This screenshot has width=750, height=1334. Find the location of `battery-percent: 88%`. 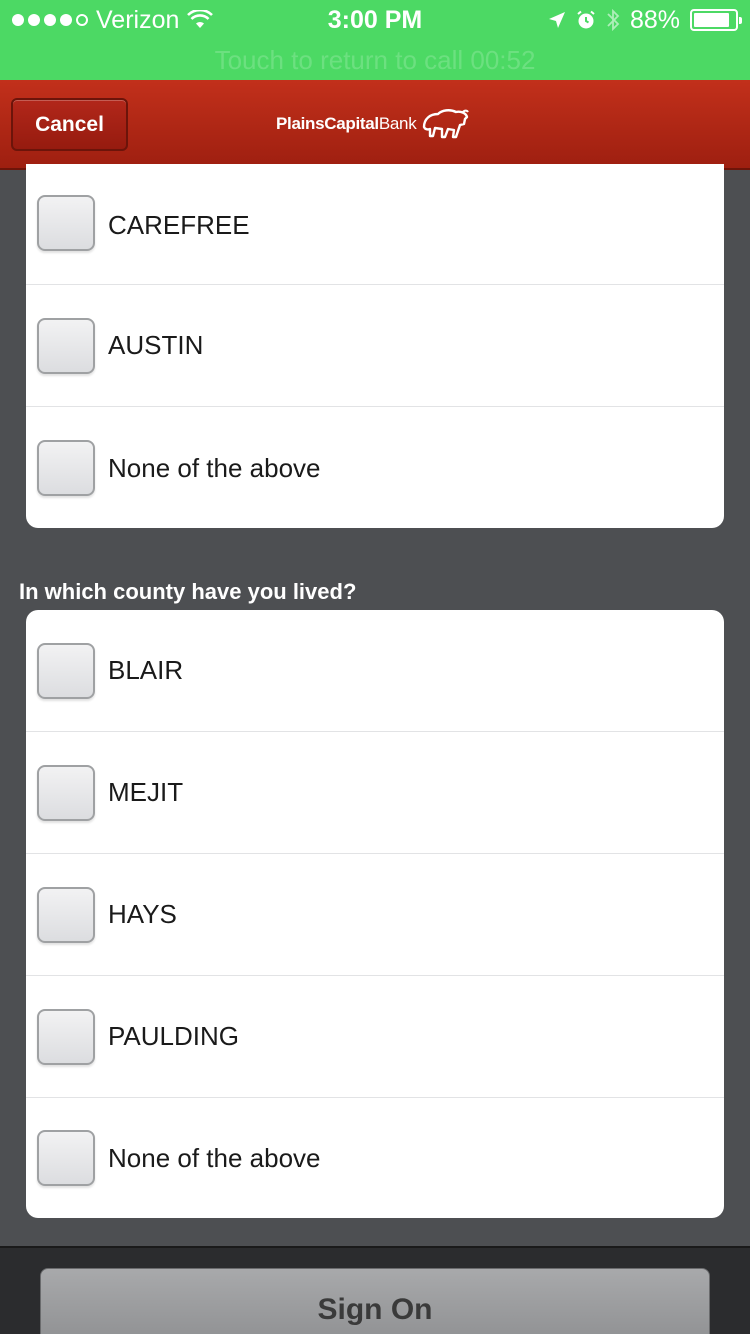

battery-percent: 88% is located at coordinates (654, 20).